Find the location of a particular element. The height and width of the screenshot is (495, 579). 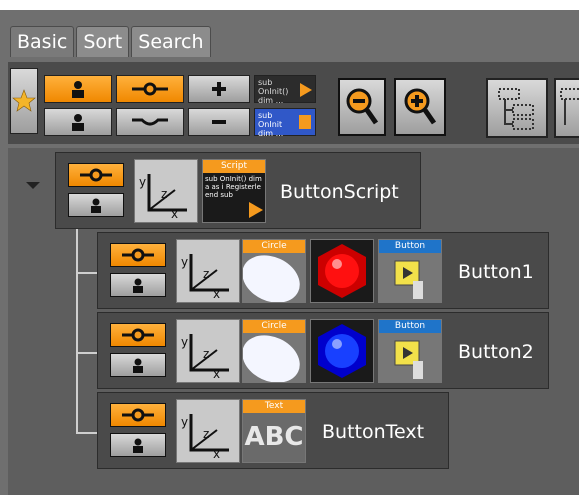

zoom-out-icon is located at coordinates (362, 107).